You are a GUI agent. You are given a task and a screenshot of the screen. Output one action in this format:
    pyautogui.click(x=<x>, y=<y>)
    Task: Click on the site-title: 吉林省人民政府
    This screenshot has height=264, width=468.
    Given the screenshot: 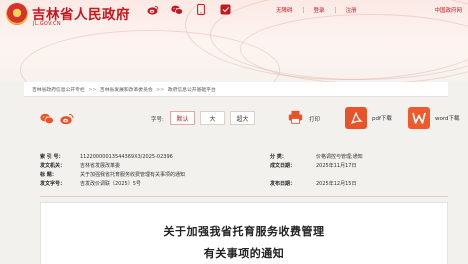 What is the action you would take?
    pyautogui.click(x=81, y=13)
    